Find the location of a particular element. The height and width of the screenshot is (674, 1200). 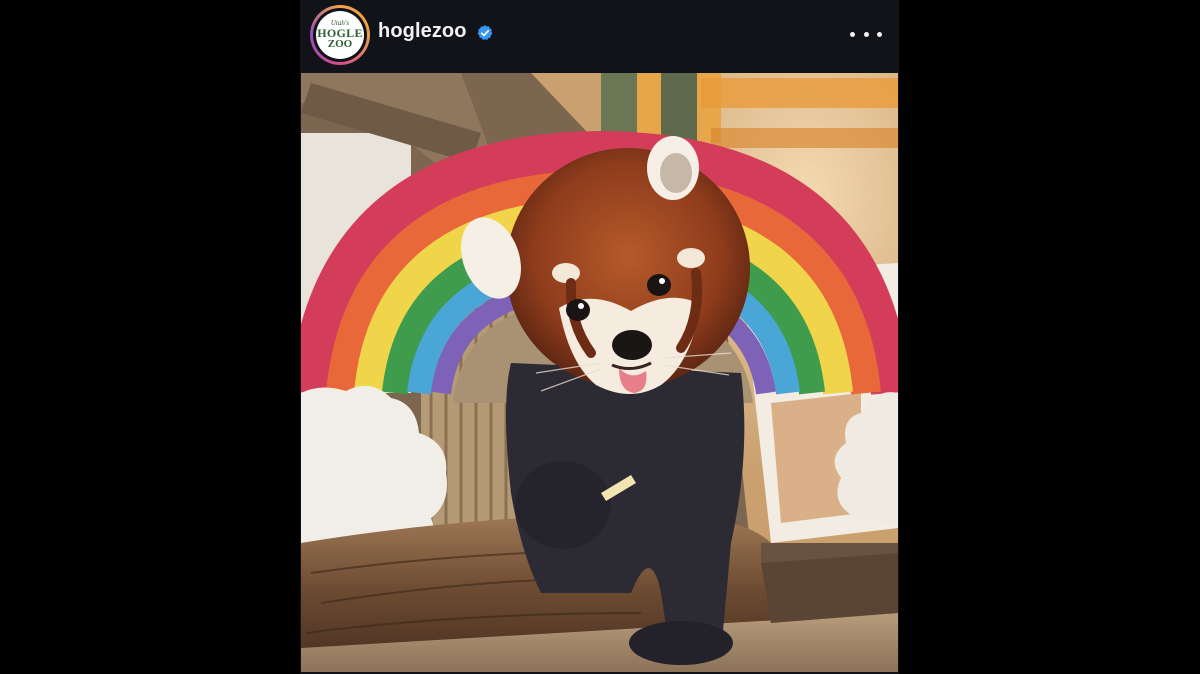

verified-badge-icon is located at coordinates (485, 32).